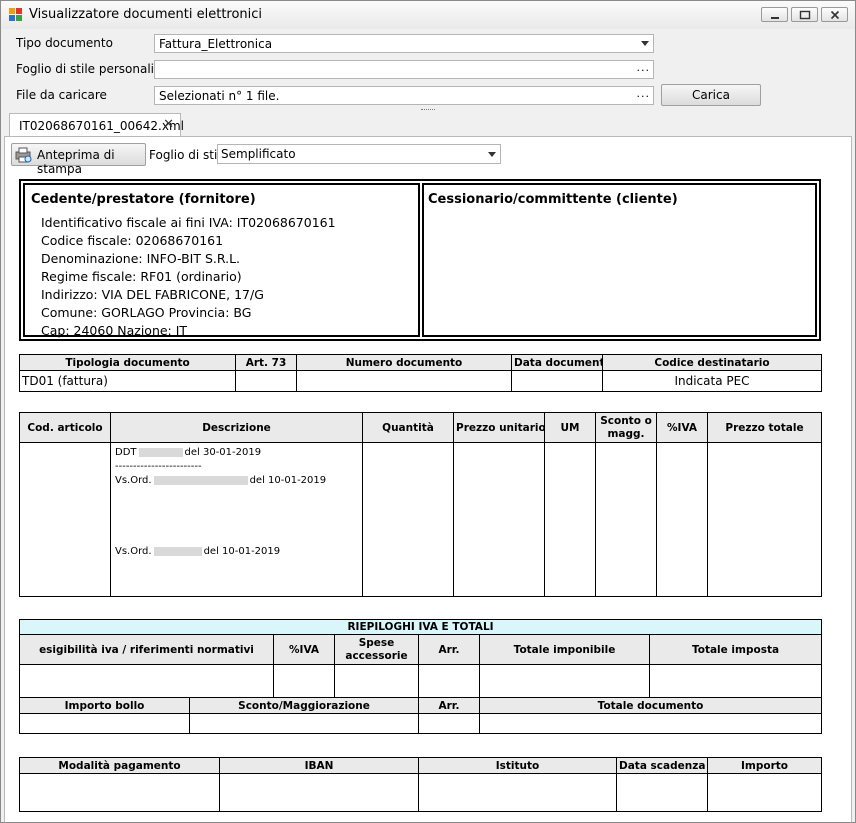  What do you see at coordinates (774, 14) in the screenshot?
I see `minimize-button` at bounding box center [774, 14].